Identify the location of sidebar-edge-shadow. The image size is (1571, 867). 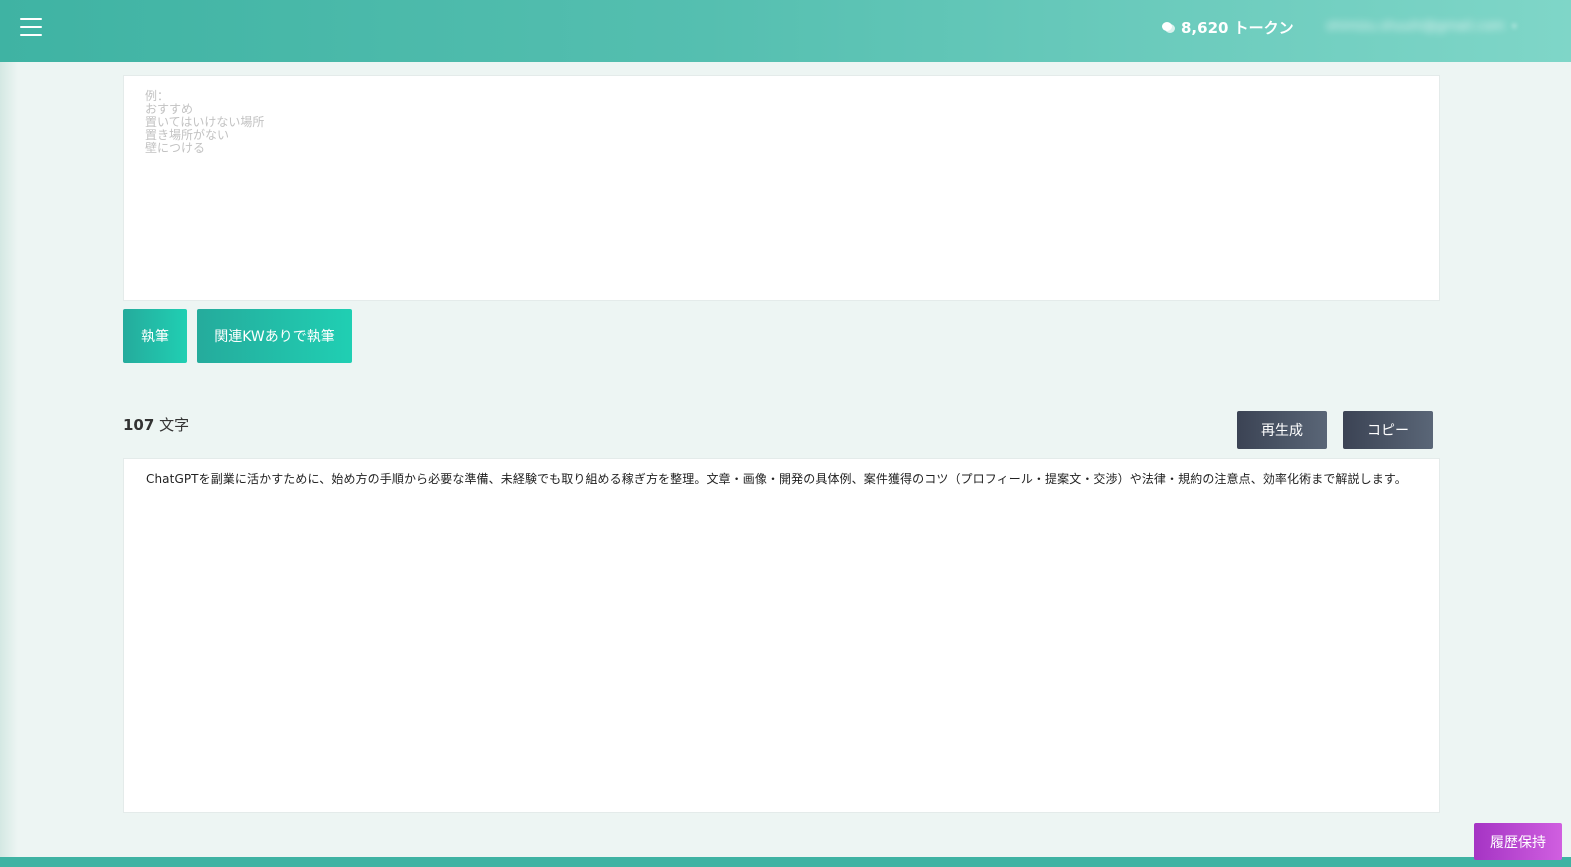
(9, 459).